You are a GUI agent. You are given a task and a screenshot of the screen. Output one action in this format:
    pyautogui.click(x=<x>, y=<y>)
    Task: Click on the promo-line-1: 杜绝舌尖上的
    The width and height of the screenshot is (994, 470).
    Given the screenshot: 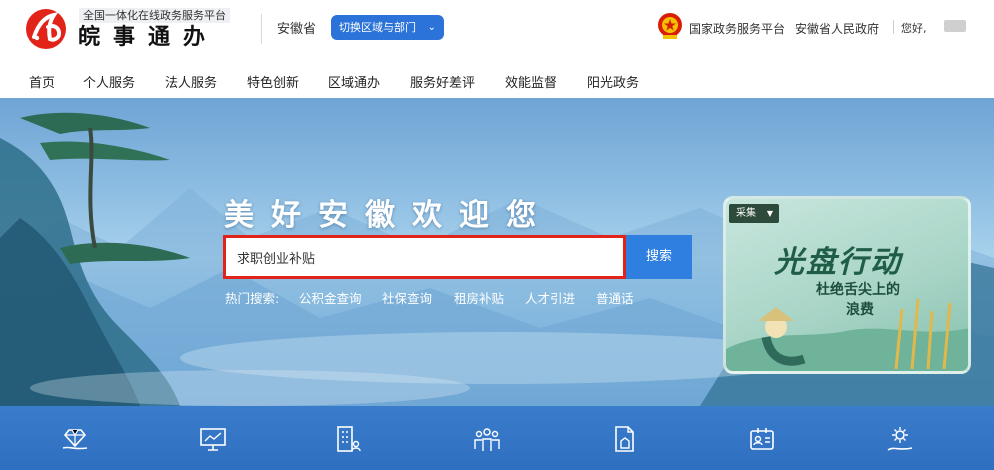 What is the action you would take?
    pyautogui.click(x=858, y=290)
    